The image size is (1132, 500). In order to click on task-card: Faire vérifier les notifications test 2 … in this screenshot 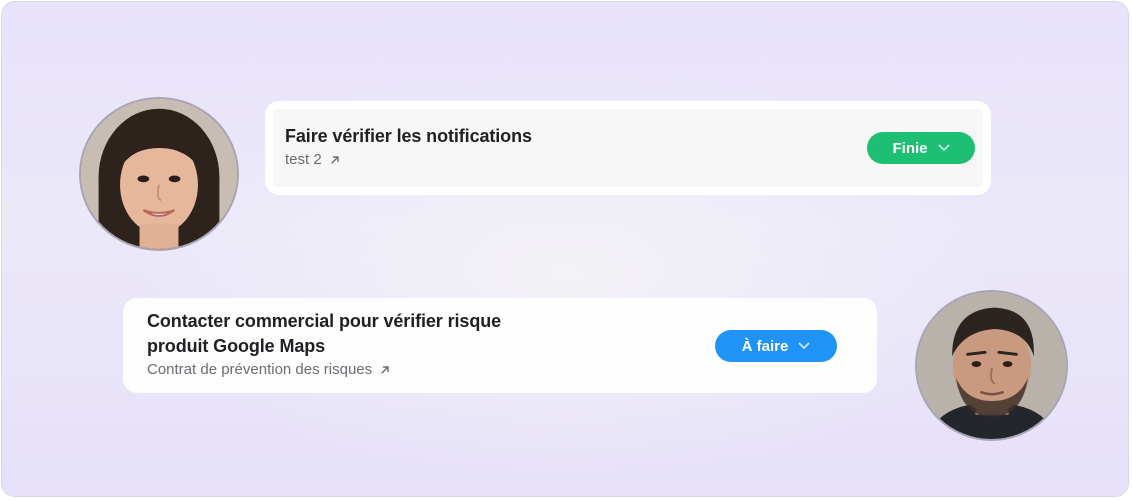, I will do `click(628, 148)`.